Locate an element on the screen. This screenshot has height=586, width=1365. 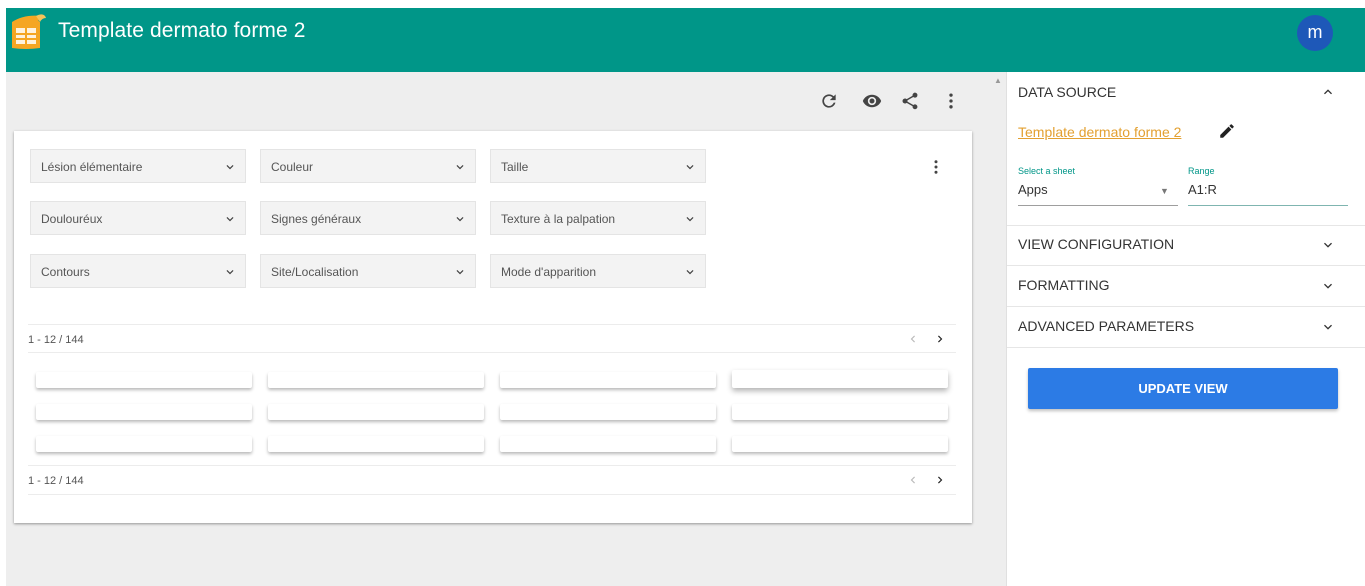
filter-site: Site/Localisation is located at coordinates (368, 271).